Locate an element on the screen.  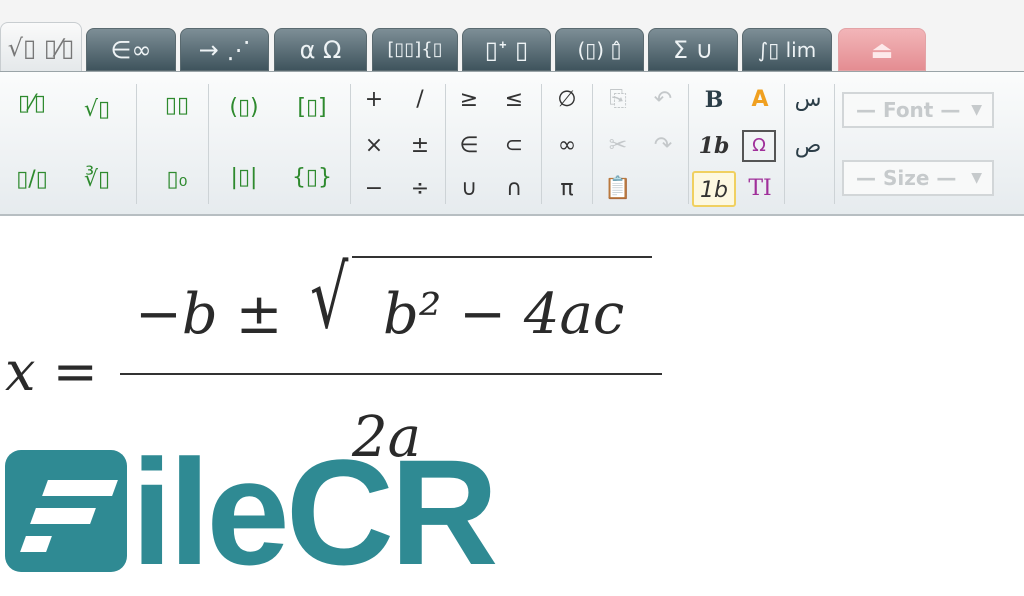
normal-text-button: 1b is located at coordinates (714, 189).